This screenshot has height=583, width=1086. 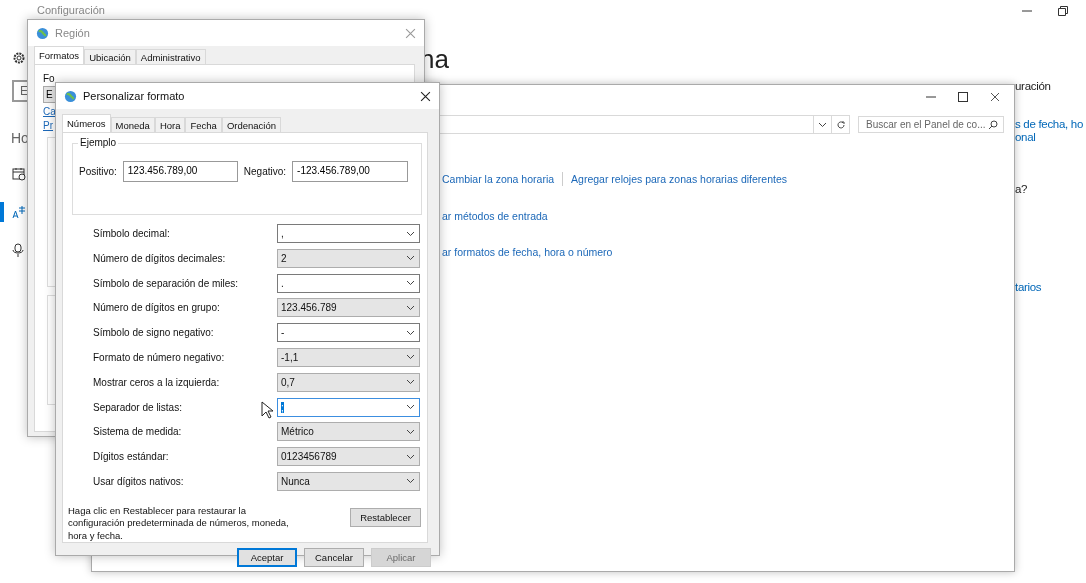 I want to click on label: Fo, so click(x=49, y=78).